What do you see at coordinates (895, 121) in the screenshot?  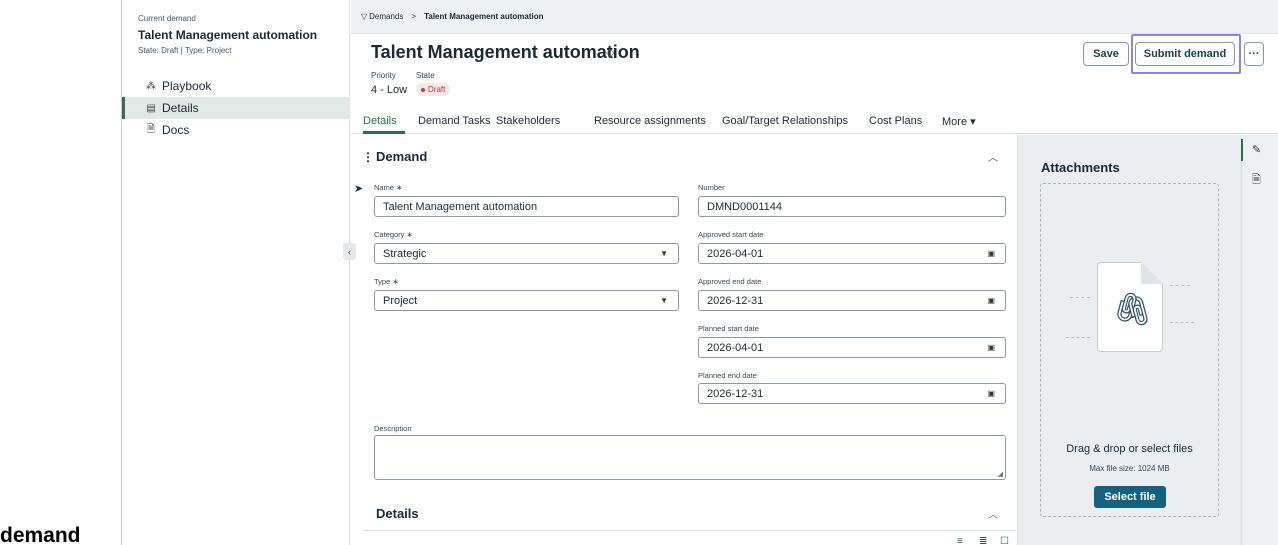 I see `tab-cost-plans: Cost Plans` at bounding box center [895, 121].